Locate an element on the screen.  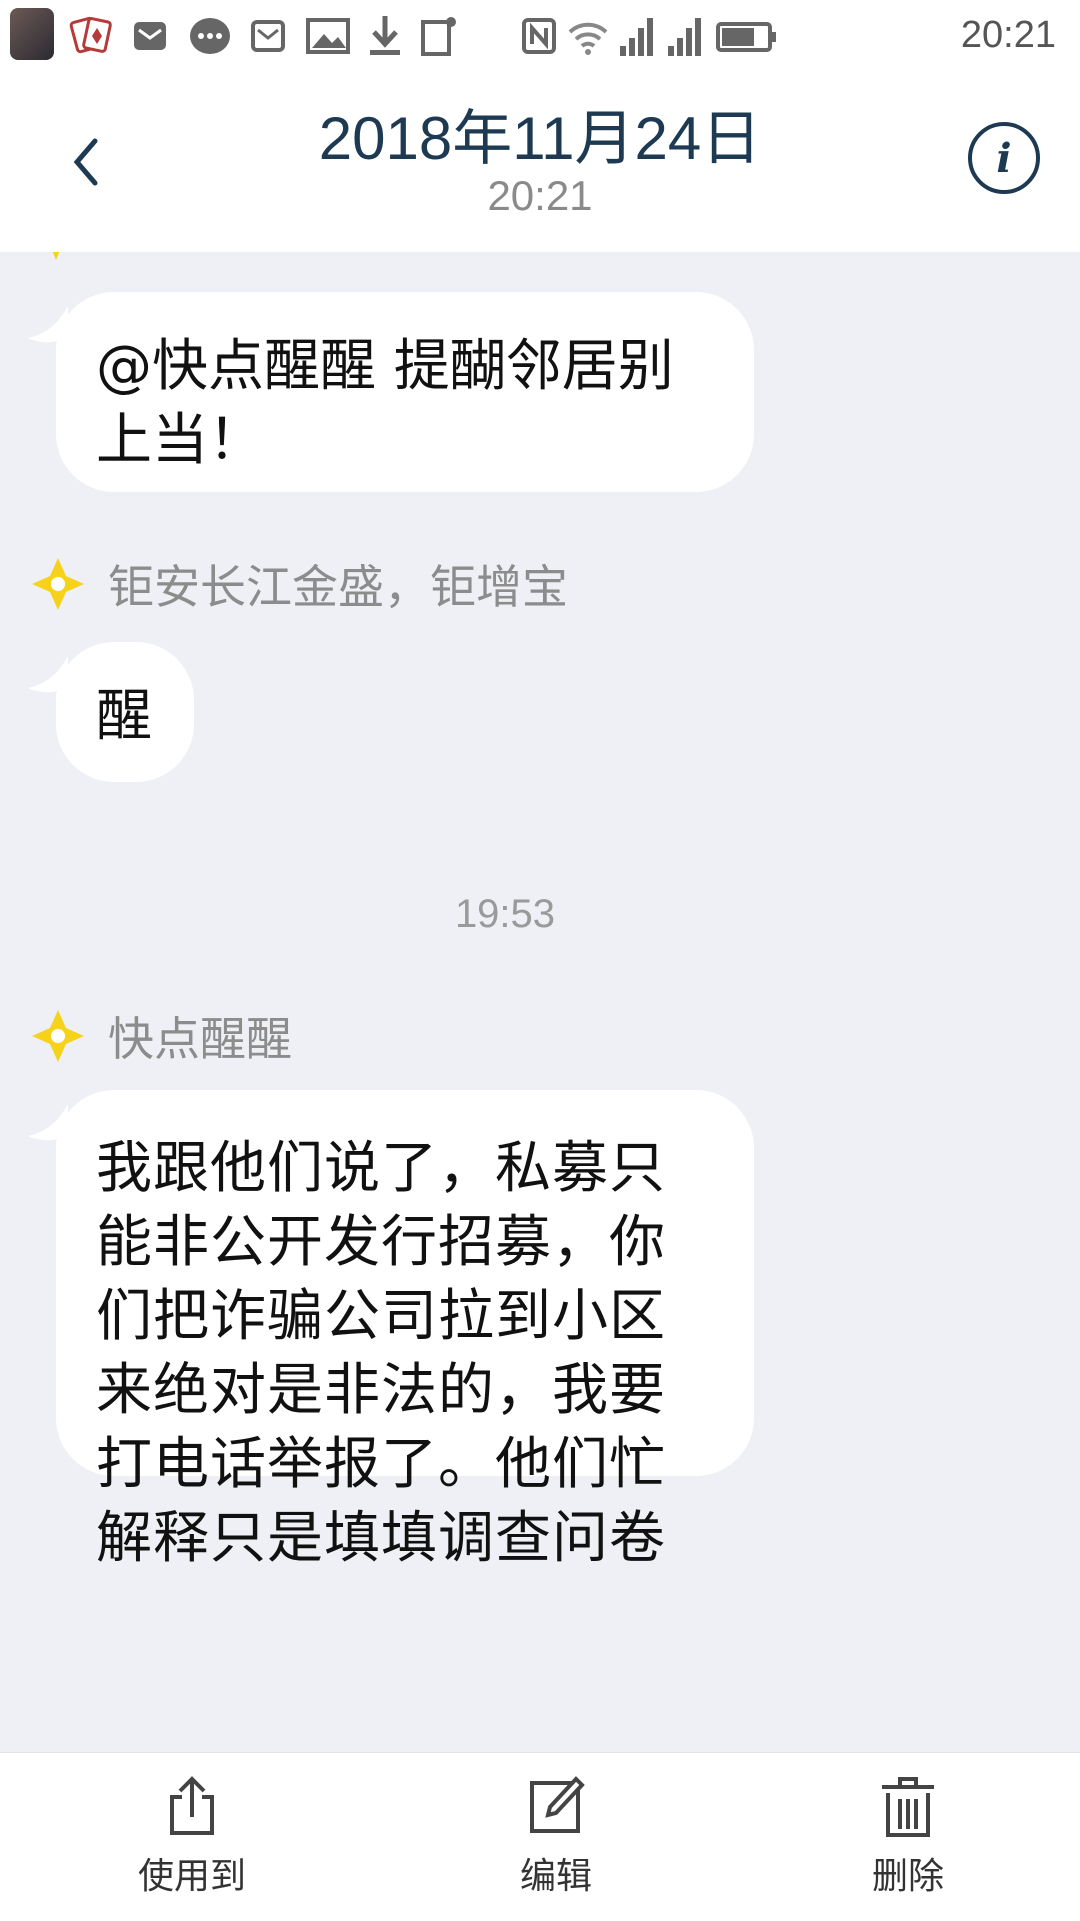
trash-icon is located at coordinates (908, 1807).